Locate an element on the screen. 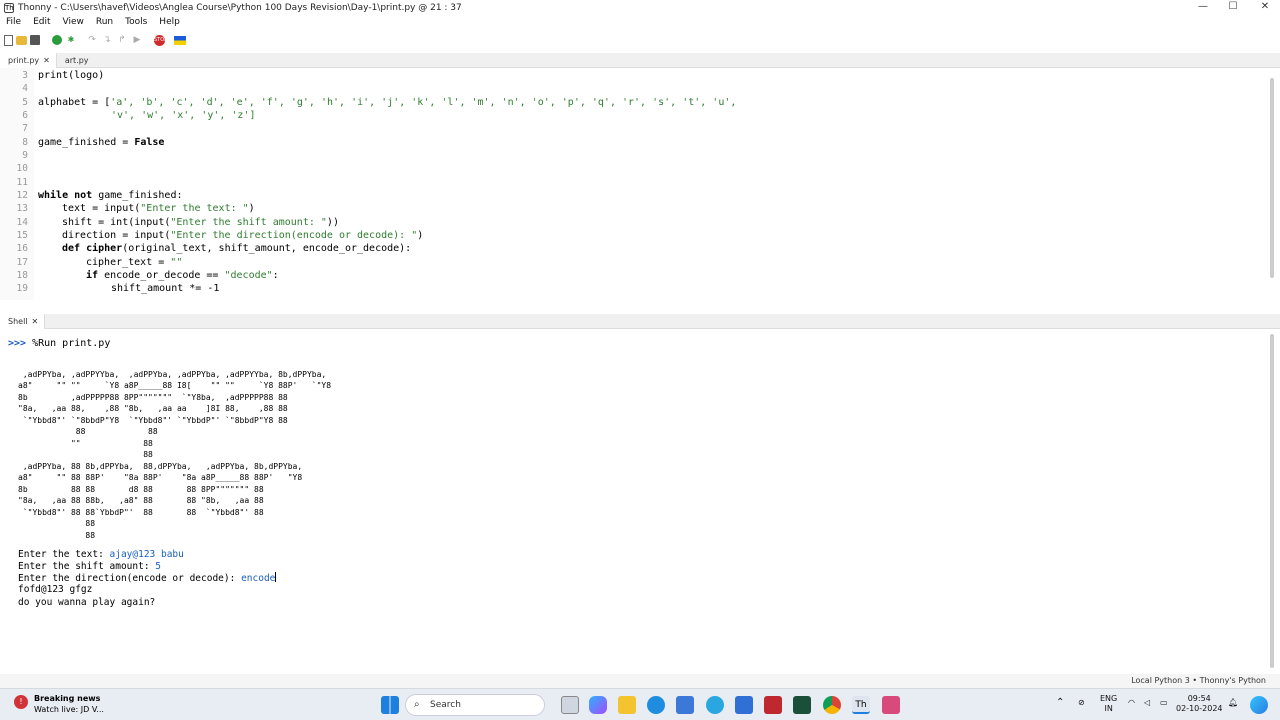  tab-print-py: print.py ✕ is located at coordinates (28, 60).